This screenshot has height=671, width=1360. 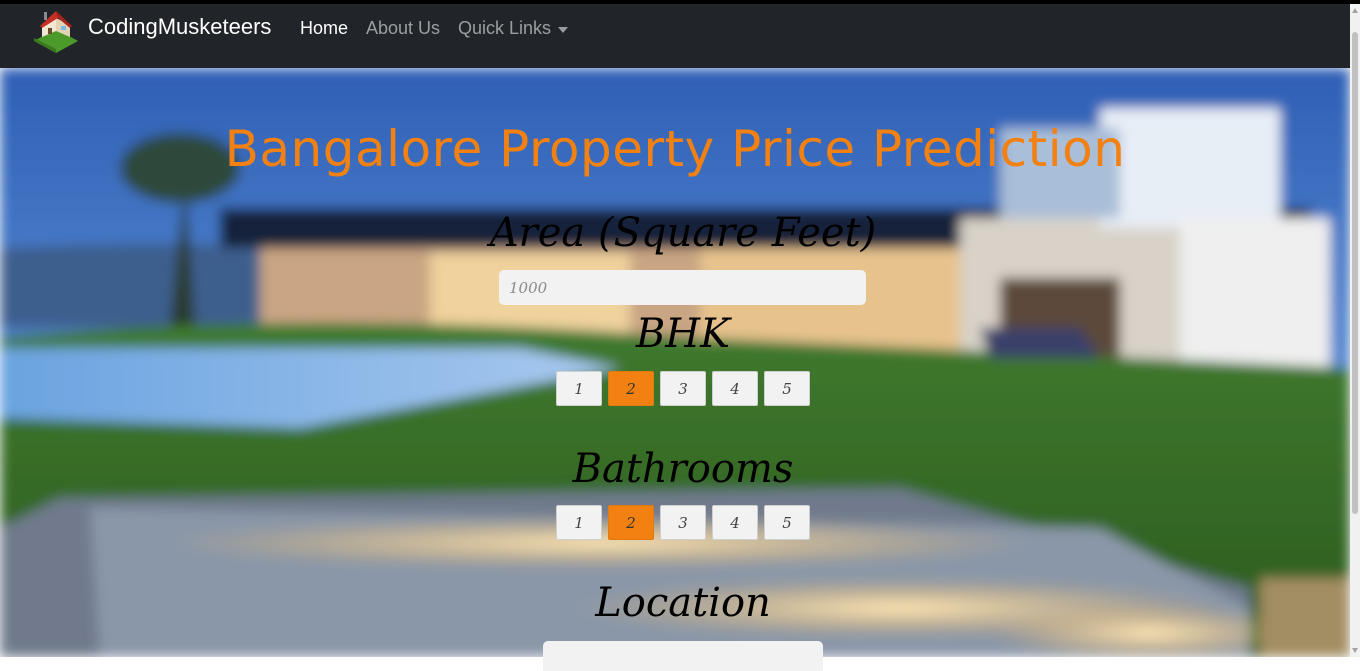 I want to click on scroll-down-arrow-icon, so click(x=1355, y=650).